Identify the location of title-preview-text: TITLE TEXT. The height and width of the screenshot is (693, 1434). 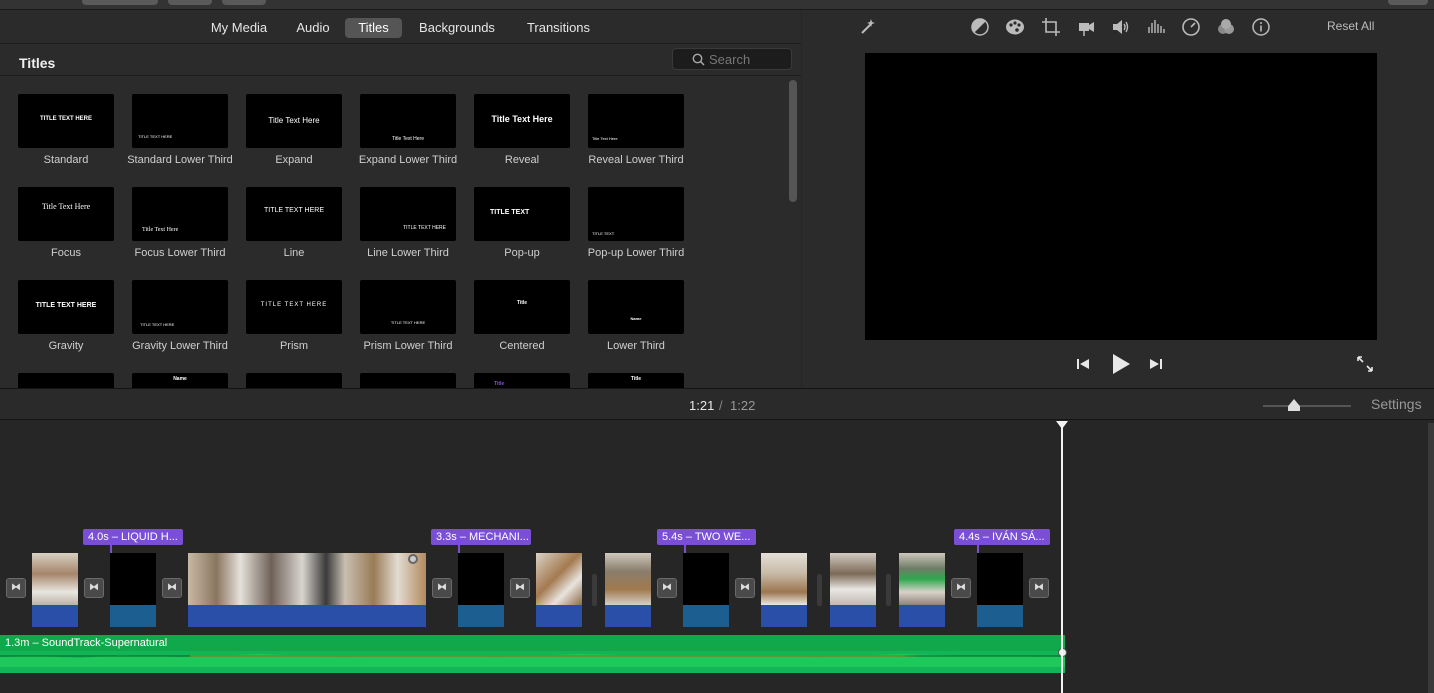
(603, 233).